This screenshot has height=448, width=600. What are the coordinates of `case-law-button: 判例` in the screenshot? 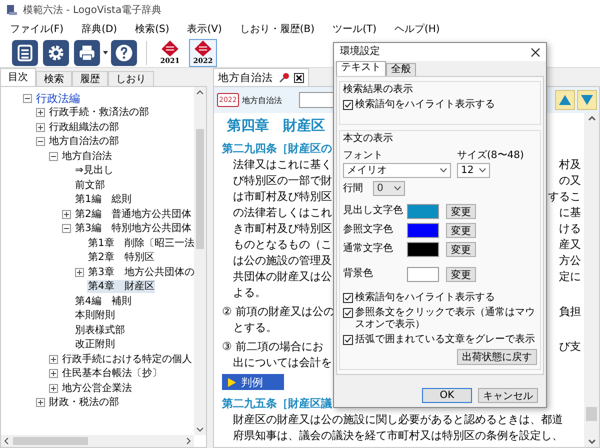 It's located at (253, 382).